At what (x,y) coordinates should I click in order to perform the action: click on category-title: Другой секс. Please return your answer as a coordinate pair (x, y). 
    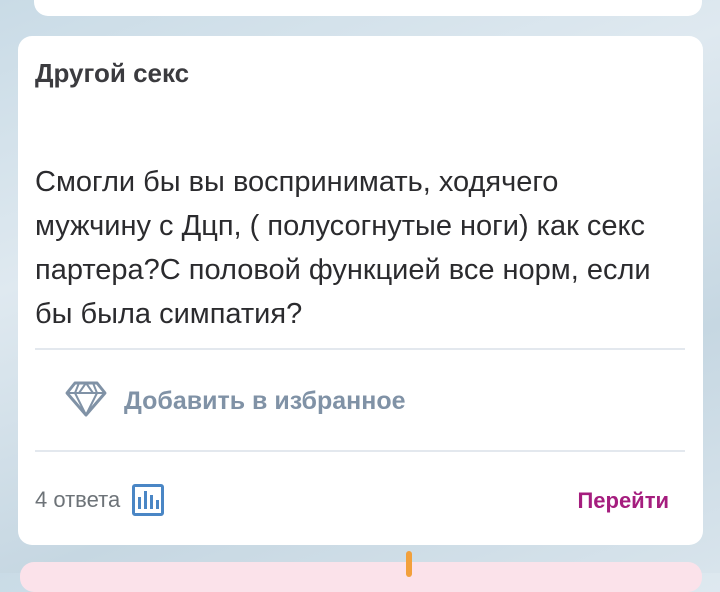
    Looking at the image, I should click on (112, 73).